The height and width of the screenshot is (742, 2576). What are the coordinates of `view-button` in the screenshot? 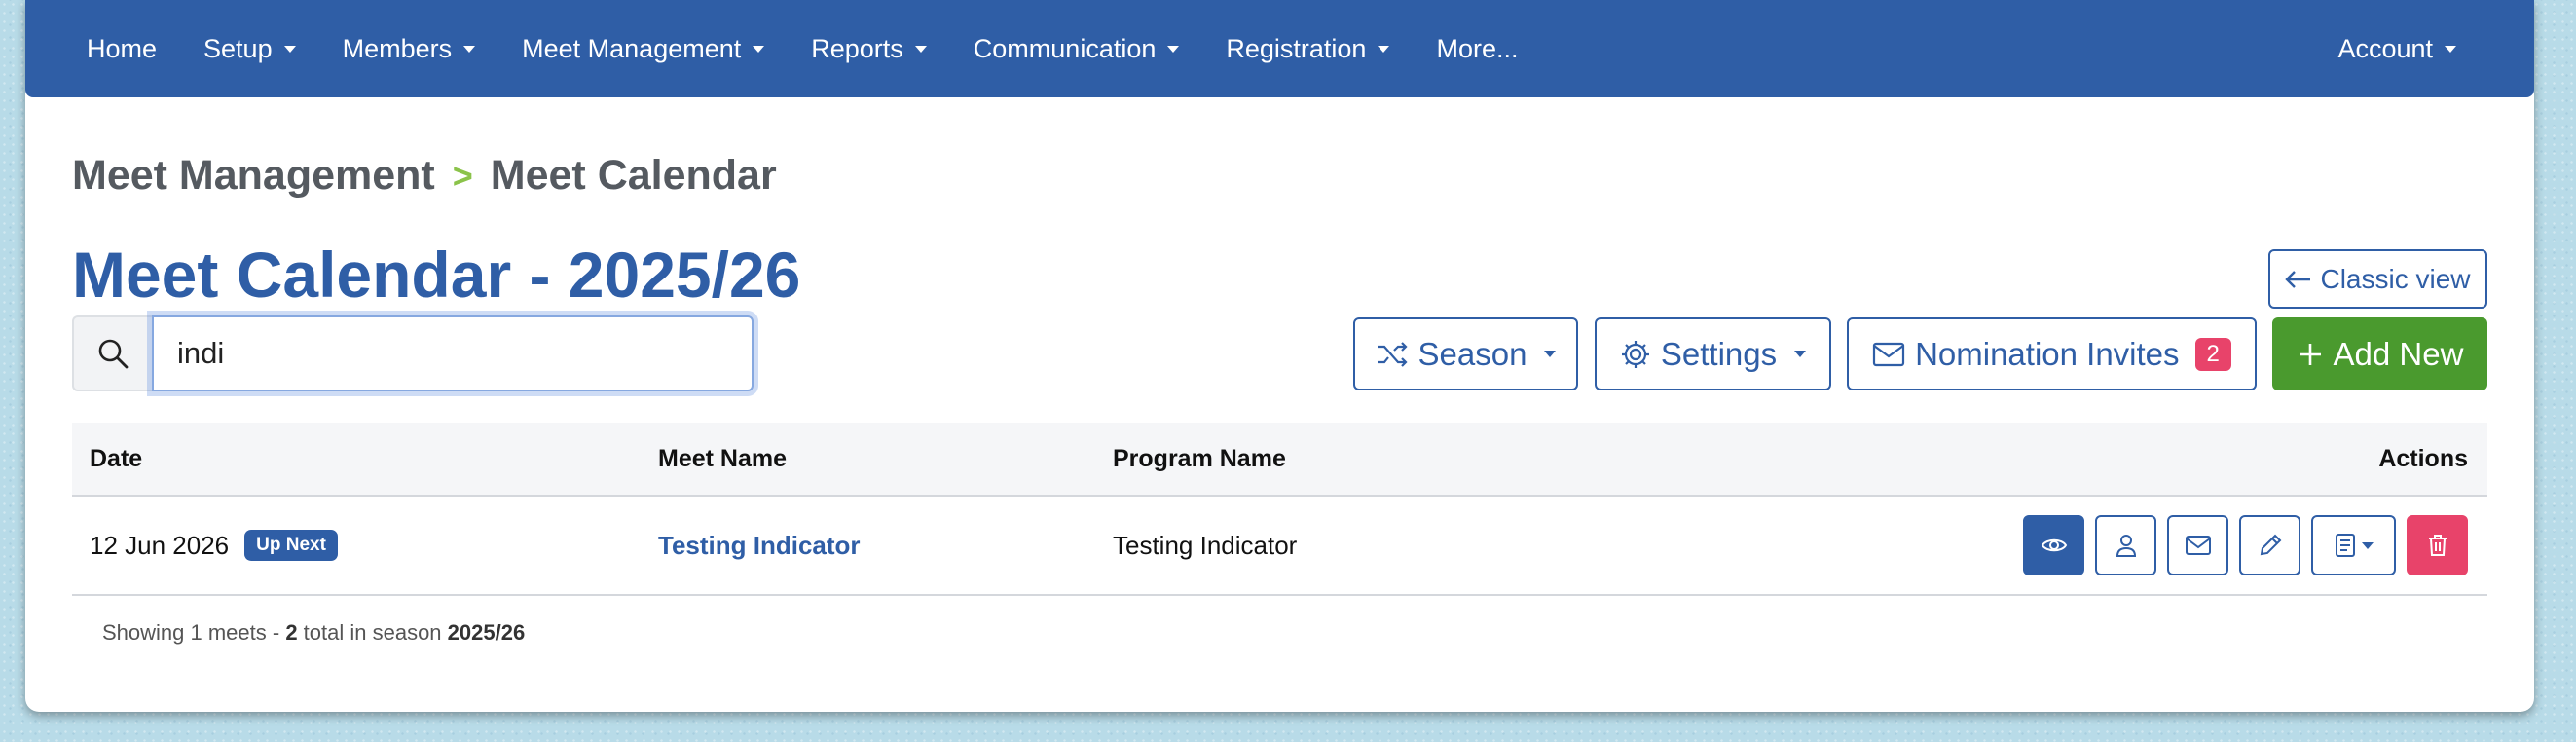 It's located at (2053, 545).